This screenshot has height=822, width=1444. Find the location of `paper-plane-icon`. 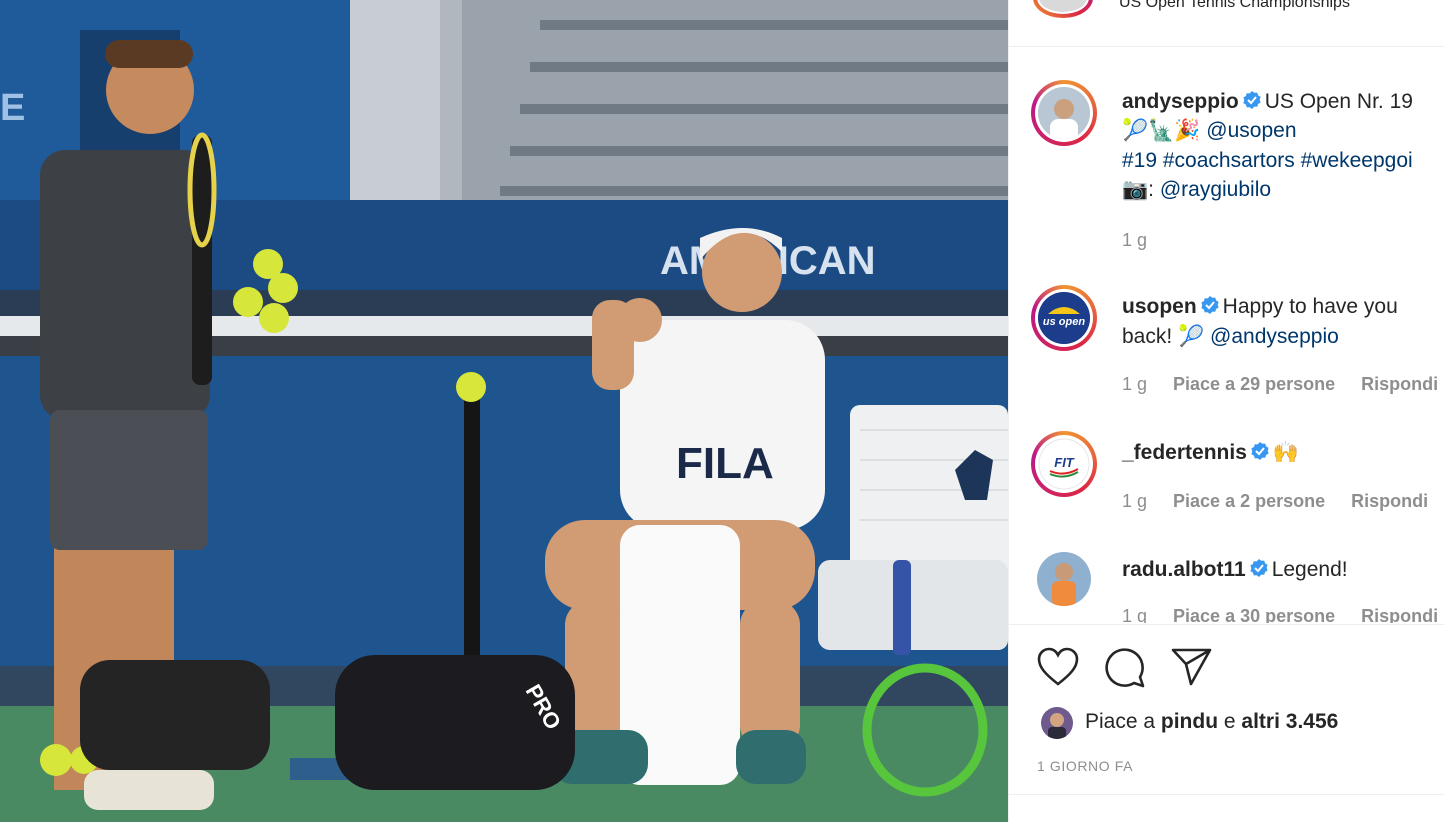

paper-plane-icon is located at coordinates (1192, 667).